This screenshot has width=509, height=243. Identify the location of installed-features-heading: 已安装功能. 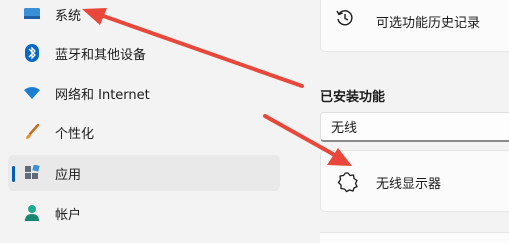
(353, 97).